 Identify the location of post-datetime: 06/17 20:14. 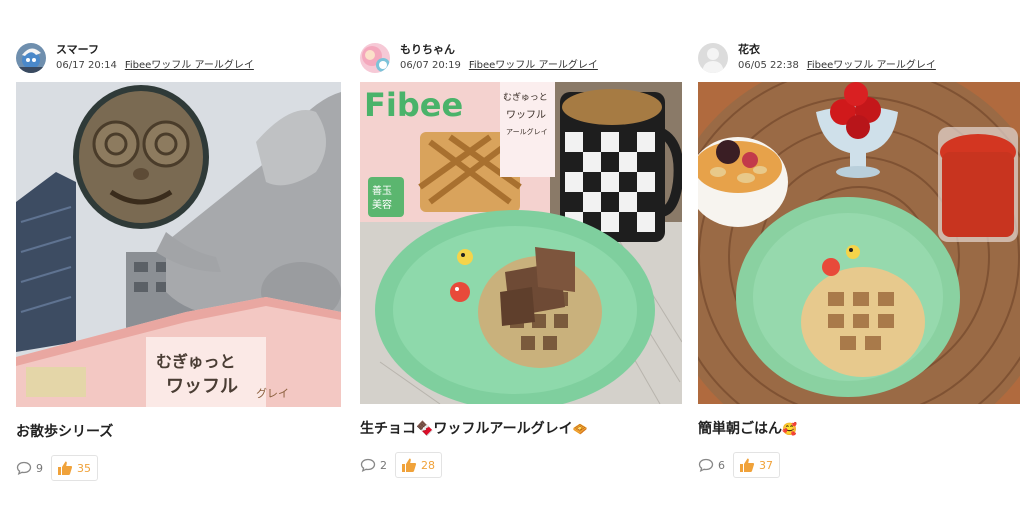
(86, 65).